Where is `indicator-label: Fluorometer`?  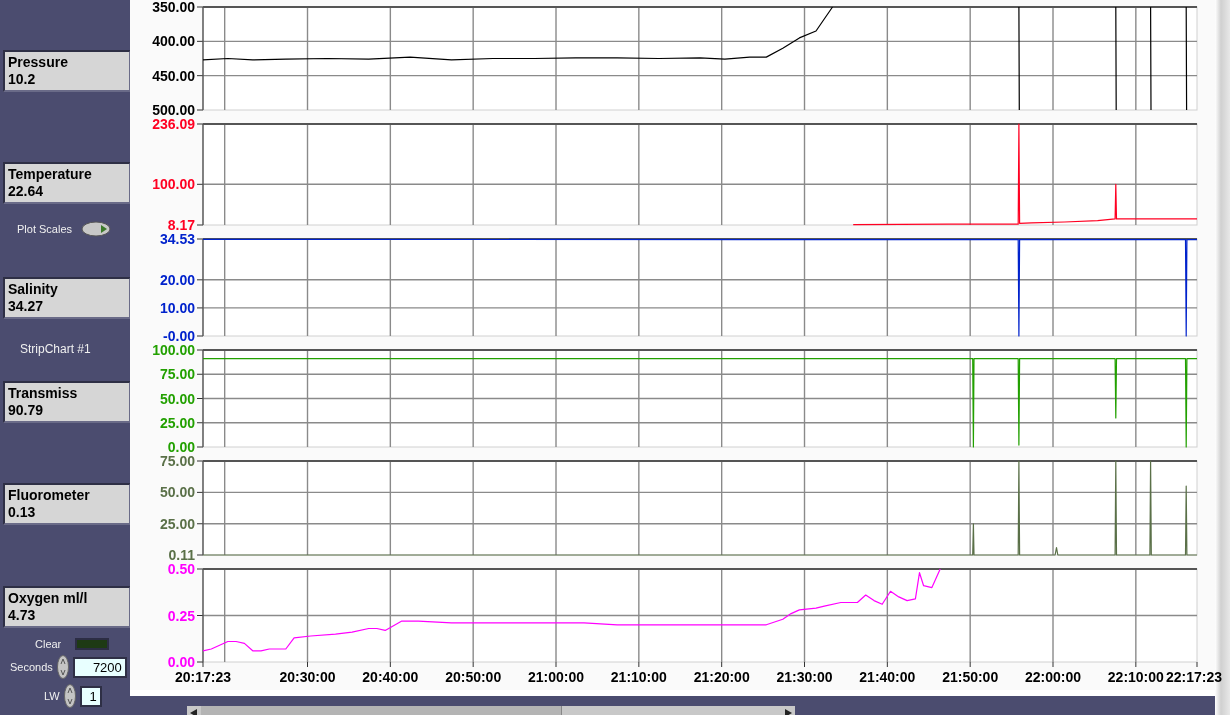 indicator-label: Fluorometer is located at coordinates (49, 495).